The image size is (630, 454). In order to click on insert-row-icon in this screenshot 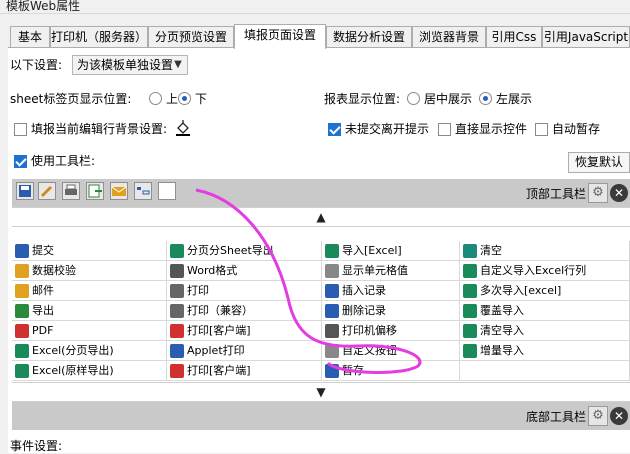, I will do `click(143, 191)`.